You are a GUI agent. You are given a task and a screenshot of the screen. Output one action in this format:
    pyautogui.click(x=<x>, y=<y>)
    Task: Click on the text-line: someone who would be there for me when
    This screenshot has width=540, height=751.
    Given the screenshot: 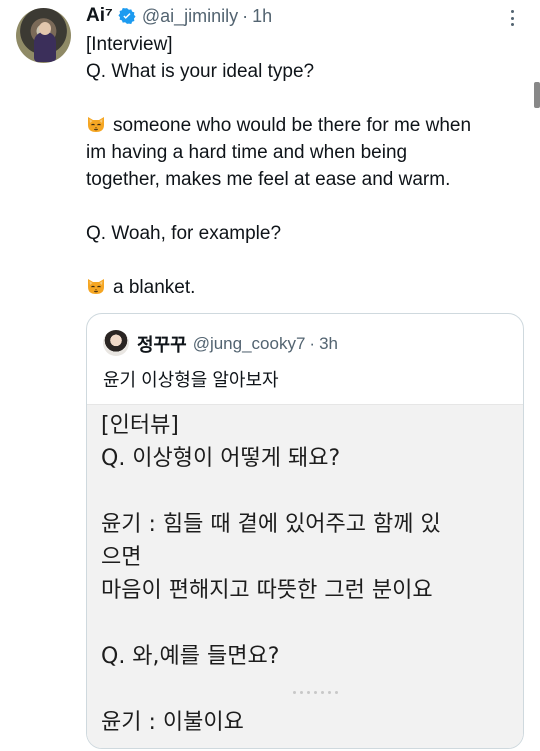 What is the action you would take?
    pyautogui.click(x=306, y=125)
    